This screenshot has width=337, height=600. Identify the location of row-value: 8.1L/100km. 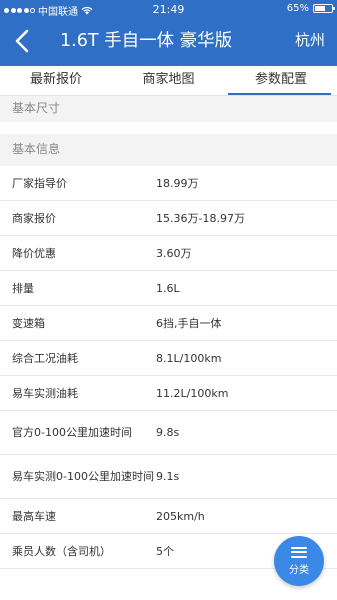
(189, 358).